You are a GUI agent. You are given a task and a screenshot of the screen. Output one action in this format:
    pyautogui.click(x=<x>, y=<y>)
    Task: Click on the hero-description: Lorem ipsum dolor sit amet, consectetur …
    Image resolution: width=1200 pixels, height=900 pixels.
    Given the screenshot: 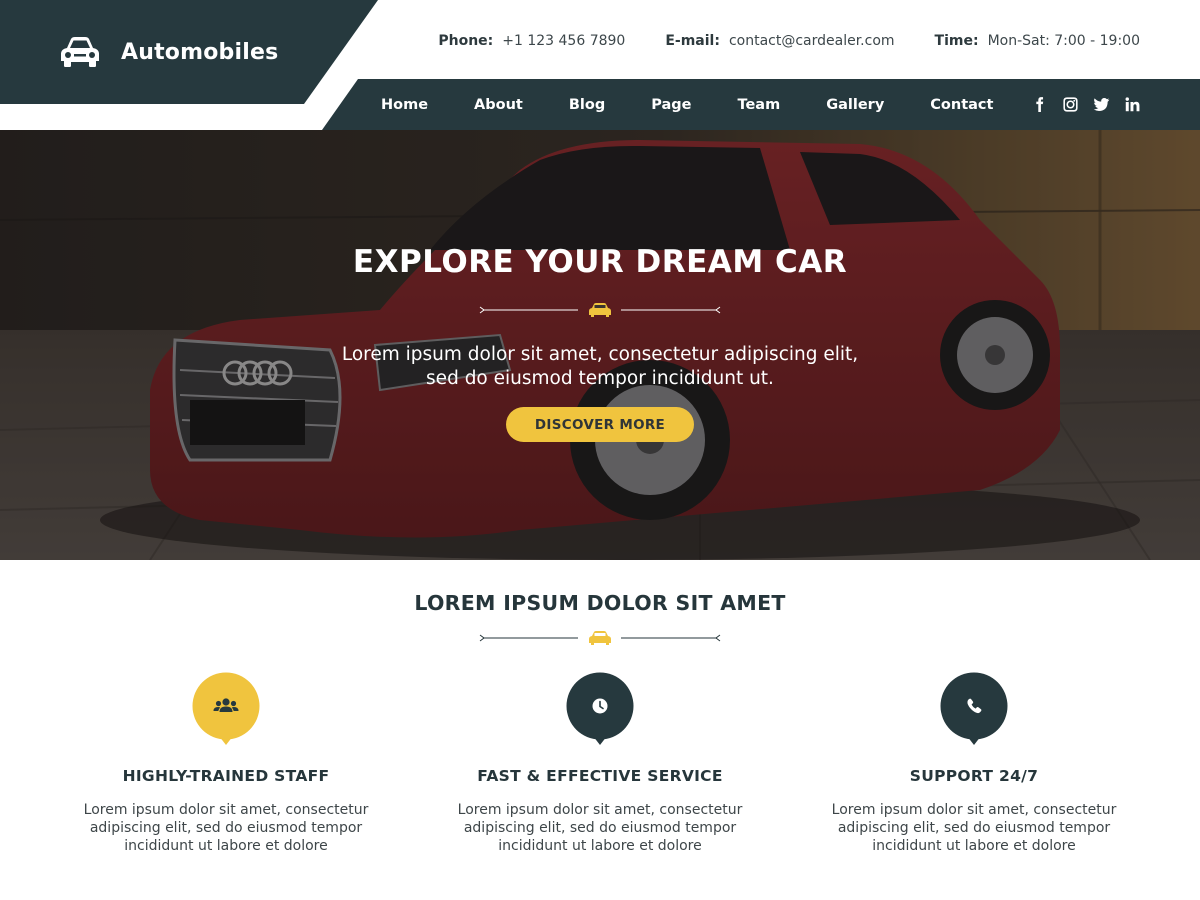 What is the action you would take?
    pyautogui.click(x=600, y=367)
    